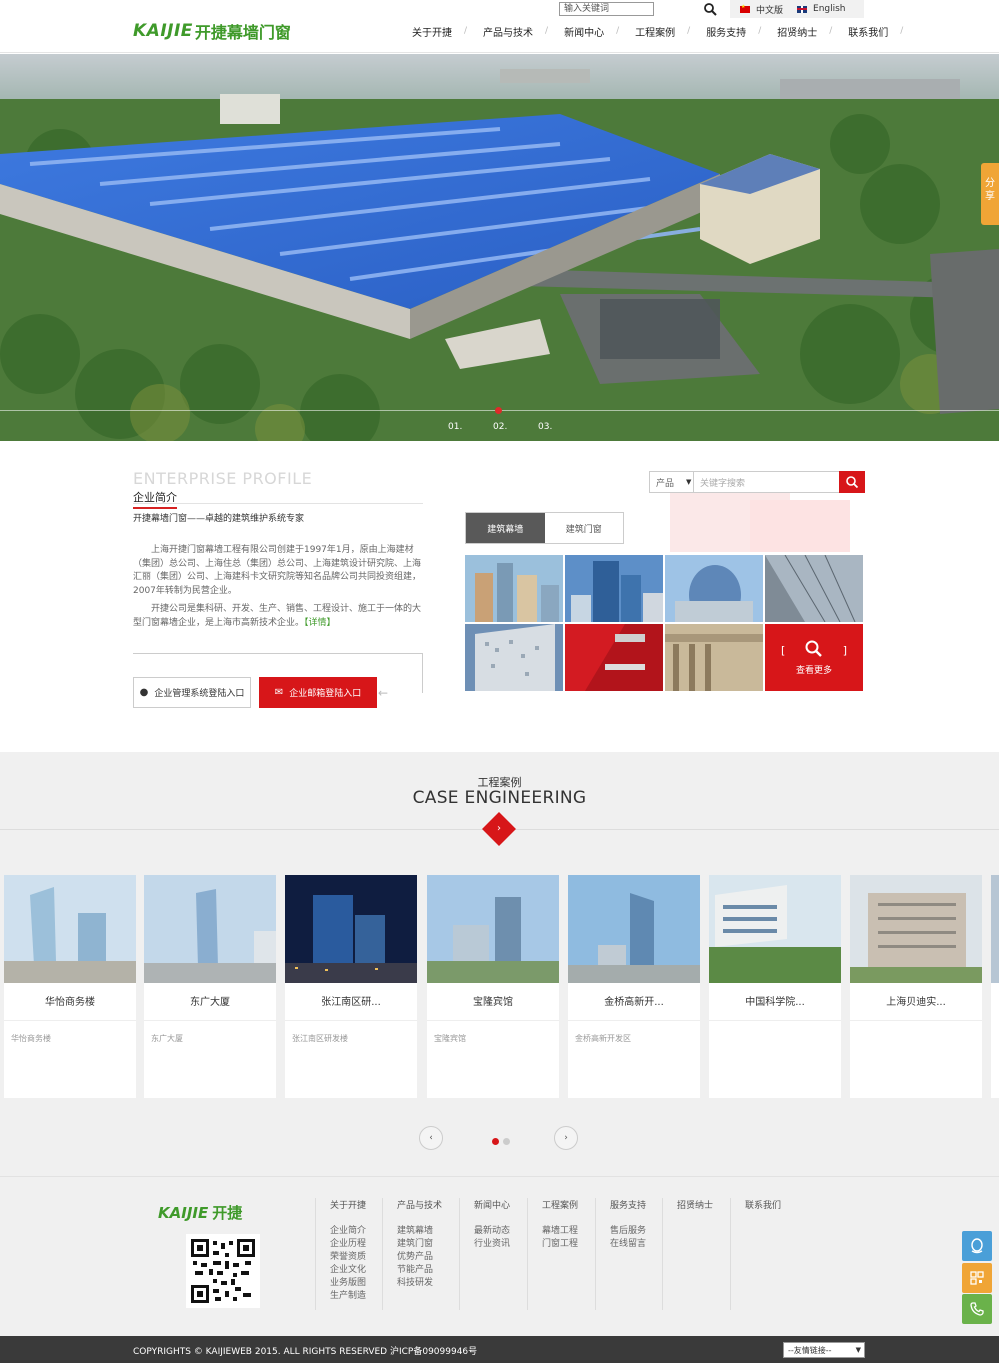 The width and height of the screenshot is (999, 1363). What do you see at coordinates (192, 692) in the screenshot?
I see `system-login-button: ● 企业管理系统登陆入口` at bounding box center [192, 692].